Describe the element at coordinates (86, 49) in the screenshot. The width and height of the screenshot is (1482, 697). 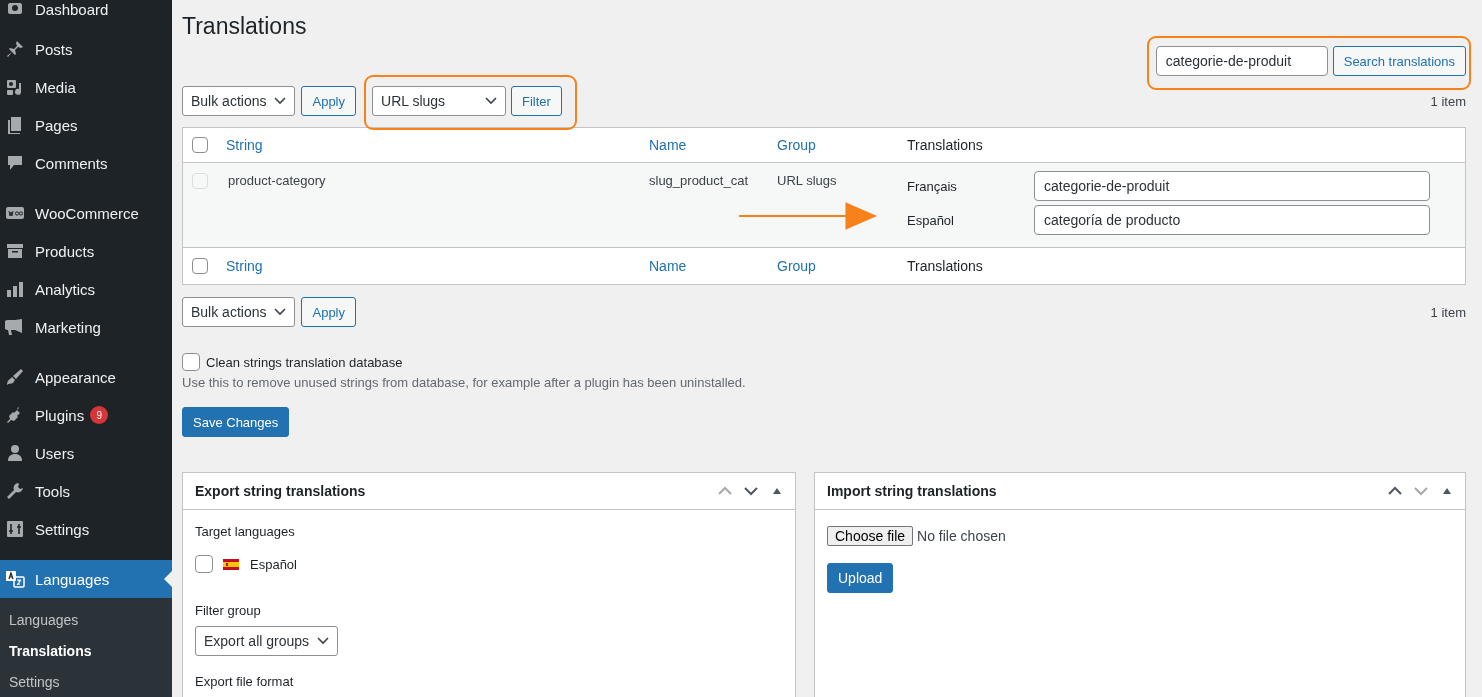
I see `sidebar-item: Posts` at that location.